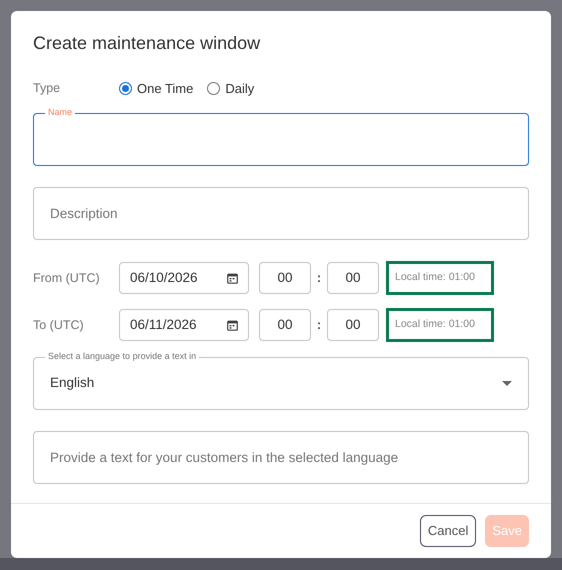 The height and width of the screenshot is (570, 562). I want to click on cancel-button: Cancel, so click(448, 531).